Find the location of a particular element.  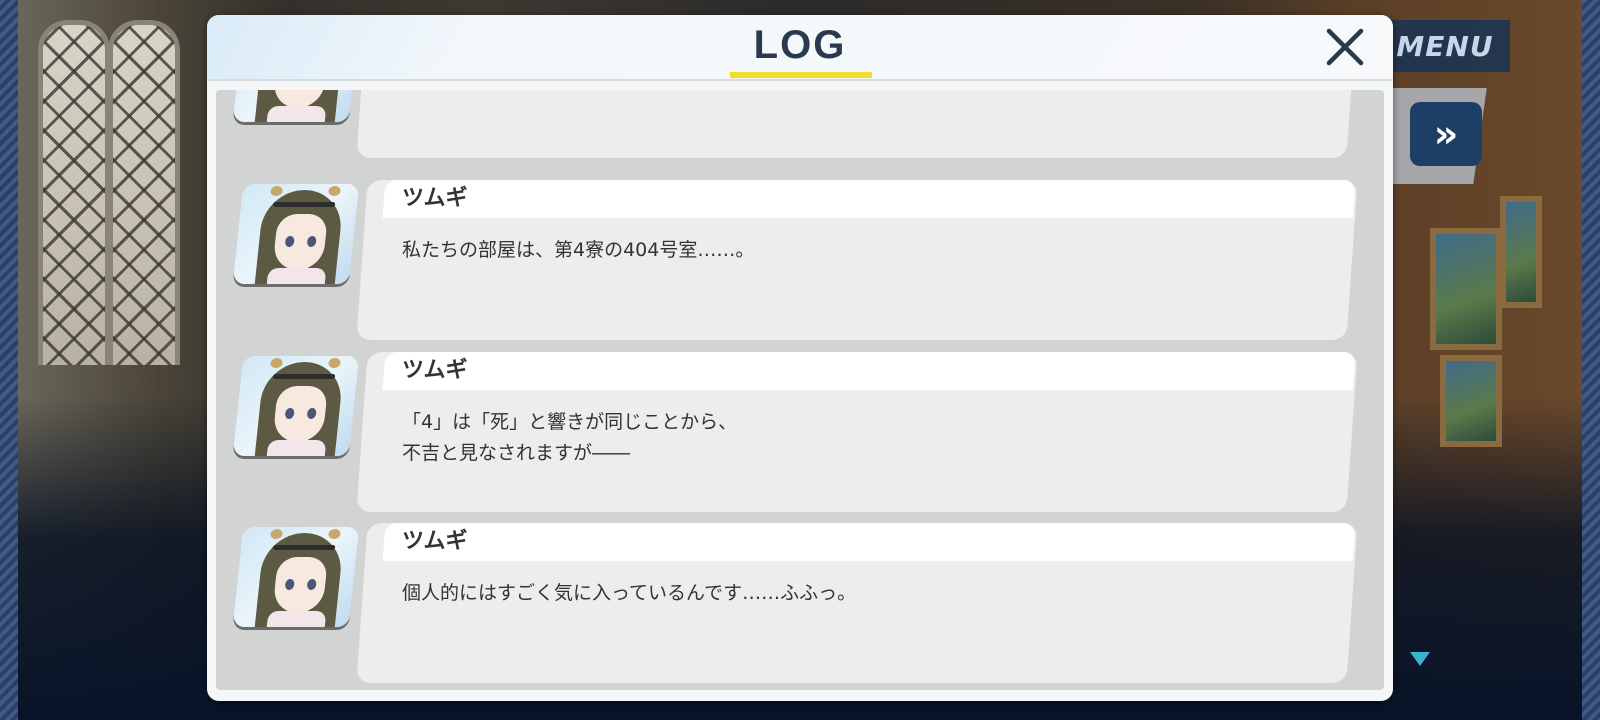

menu-label: MENU is located at coordinates (1445, 46).